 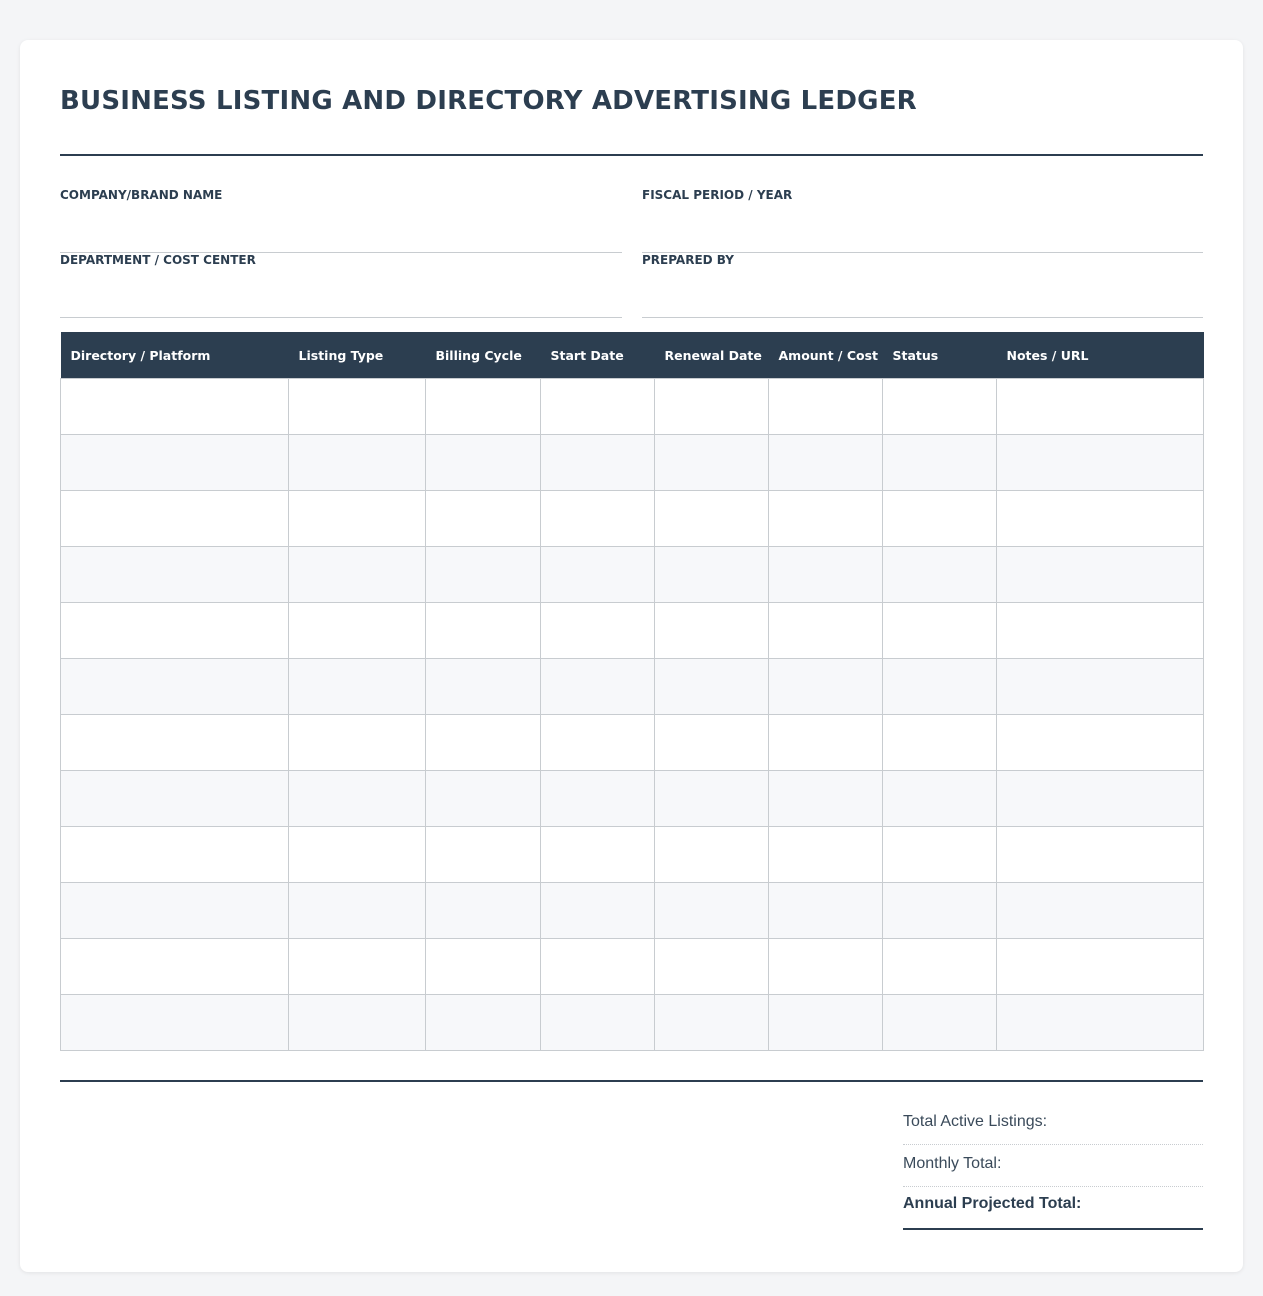 What do you see at coordinates (1053, 1166) in the screenshot?
I see `monthly-total-row: Monthly Total:` at bounding box center [1053, 1166].